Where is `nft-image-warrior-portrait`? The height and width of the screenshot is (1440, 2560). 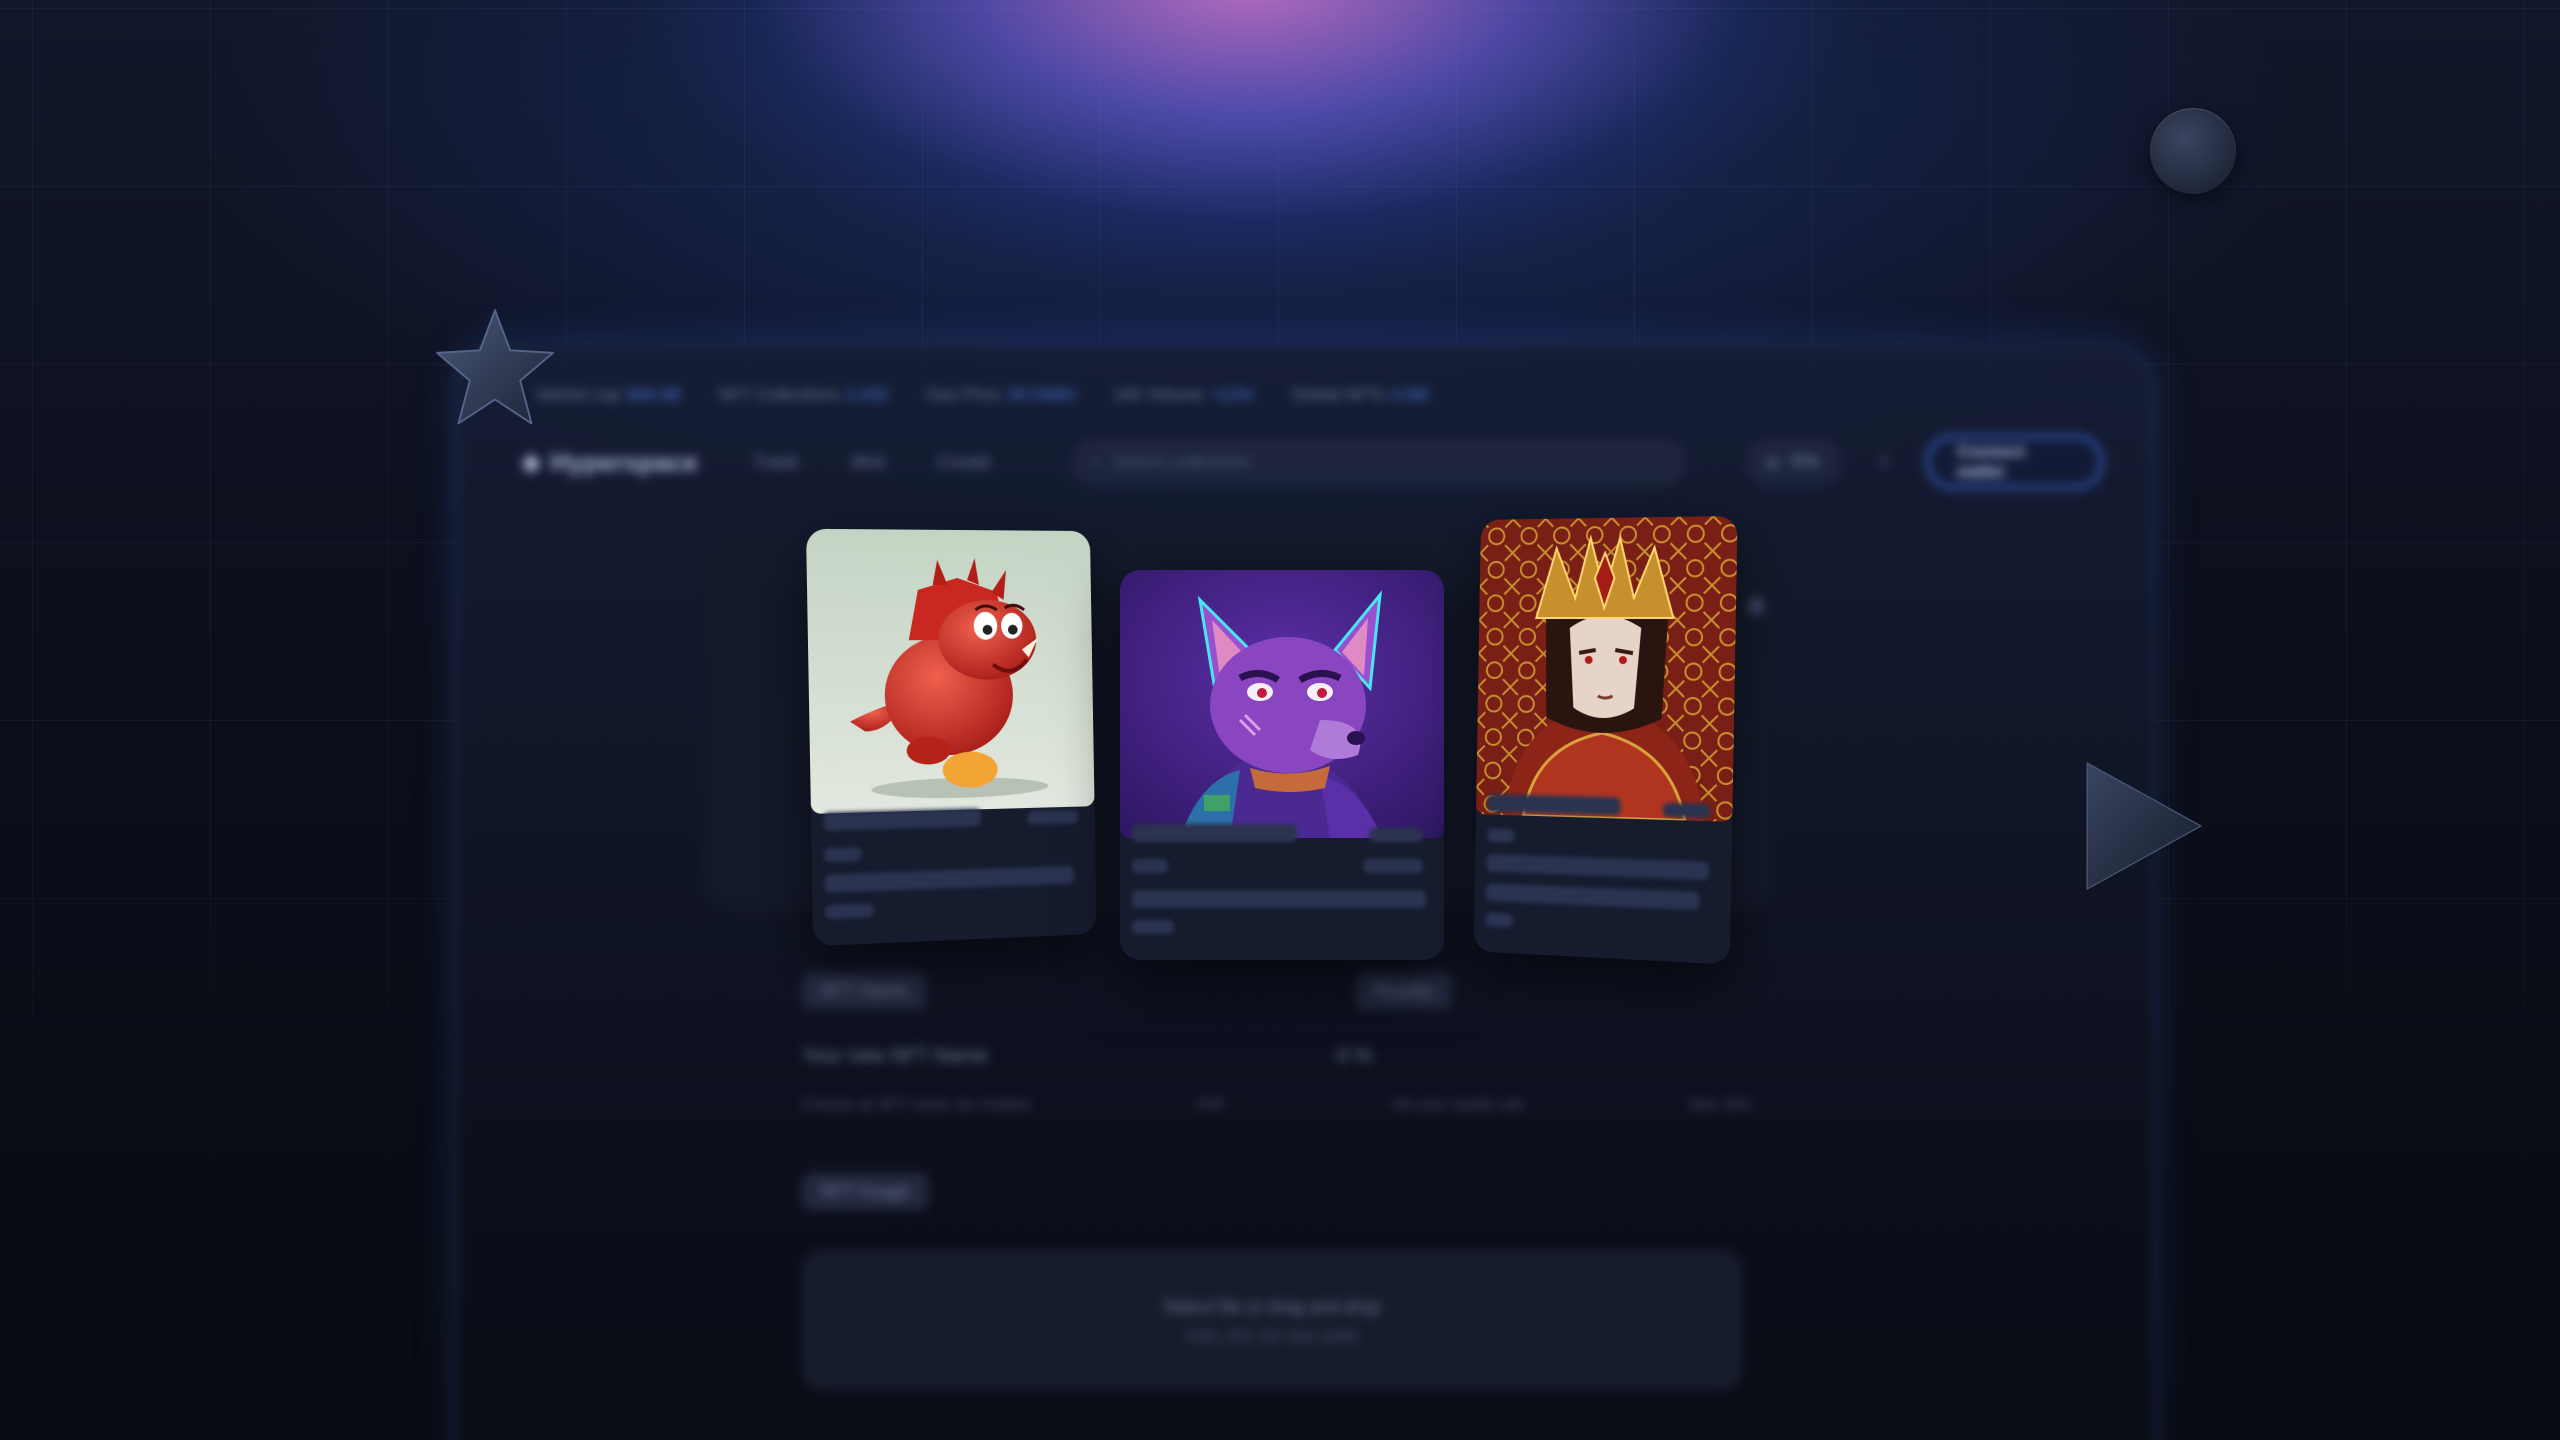
nft-image-warrior-portrait is located at coordinates (1607, 668).